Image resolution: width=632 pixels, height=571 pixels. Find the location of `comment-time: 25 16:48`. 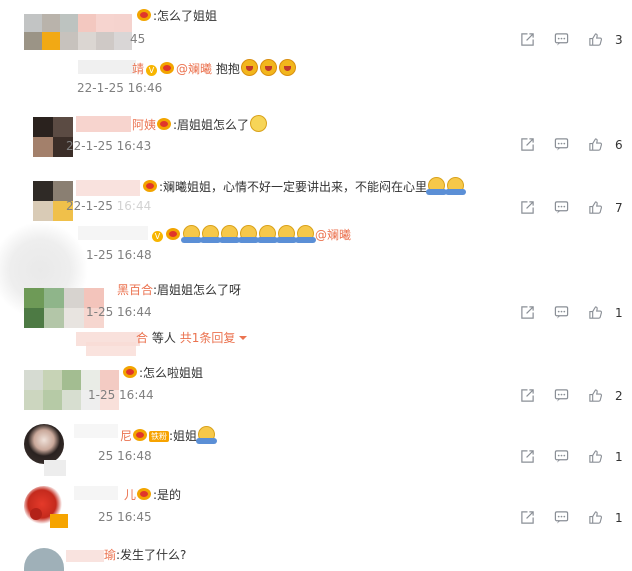

comment-time: 25 16:48 is located at coordinates (125, 456).